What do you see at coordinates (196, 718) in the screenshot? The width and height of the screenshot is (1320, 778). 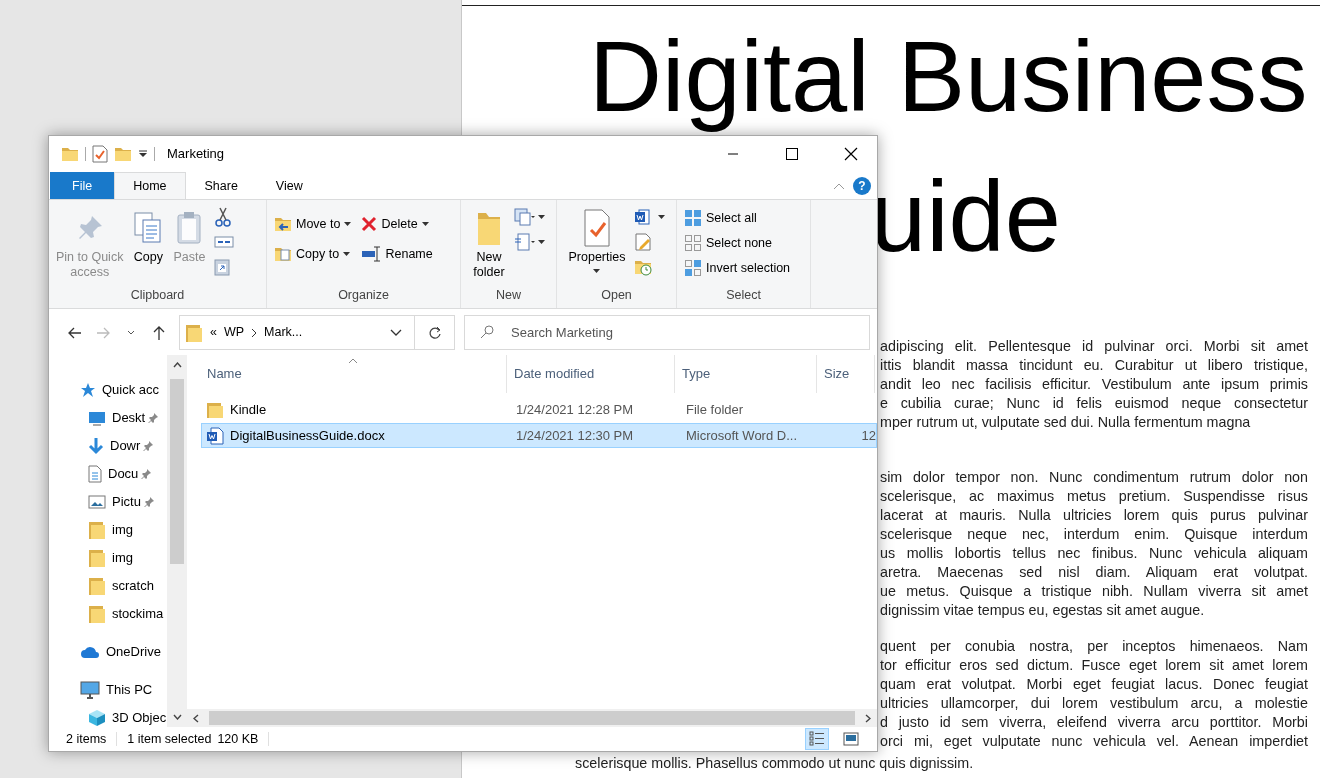 I see `scroll-left-icon` at bounding box center [196, 718].